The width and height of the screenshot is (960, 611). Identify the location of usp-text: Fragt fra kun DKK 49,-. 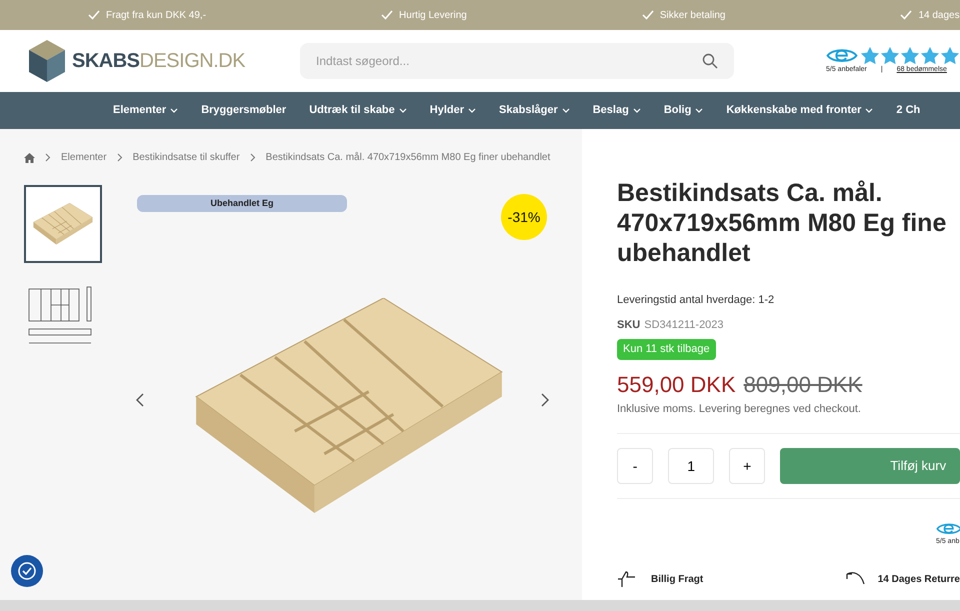
(156, 15).